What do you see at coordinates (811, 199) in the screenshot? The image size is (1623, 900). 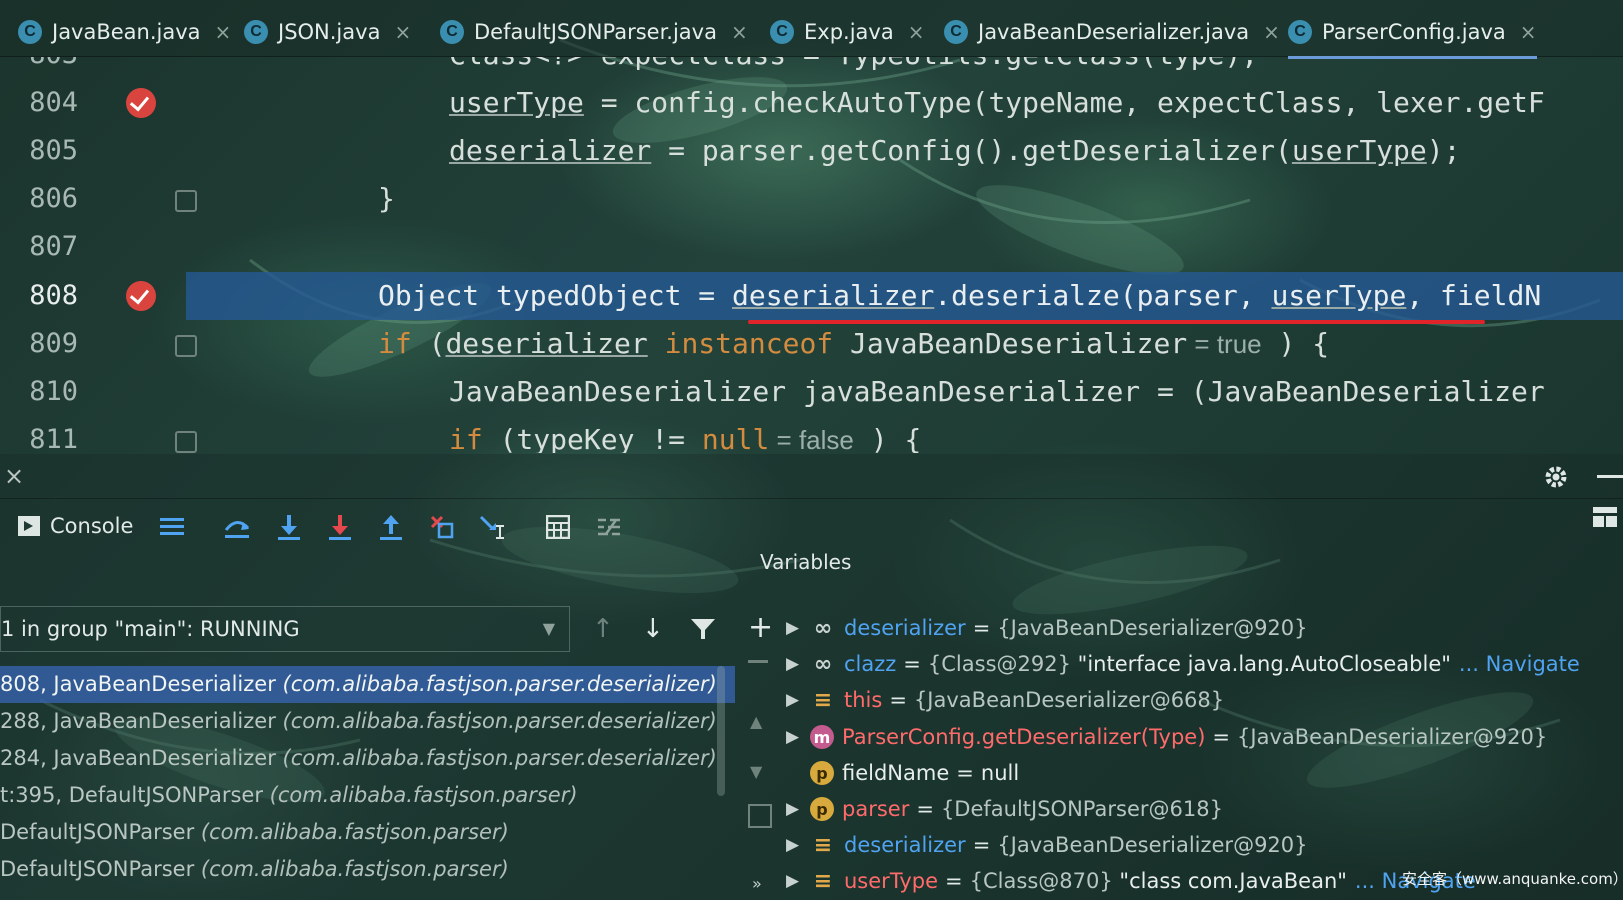 I see `code-line: 806 }` at bounding box center [811, 199].